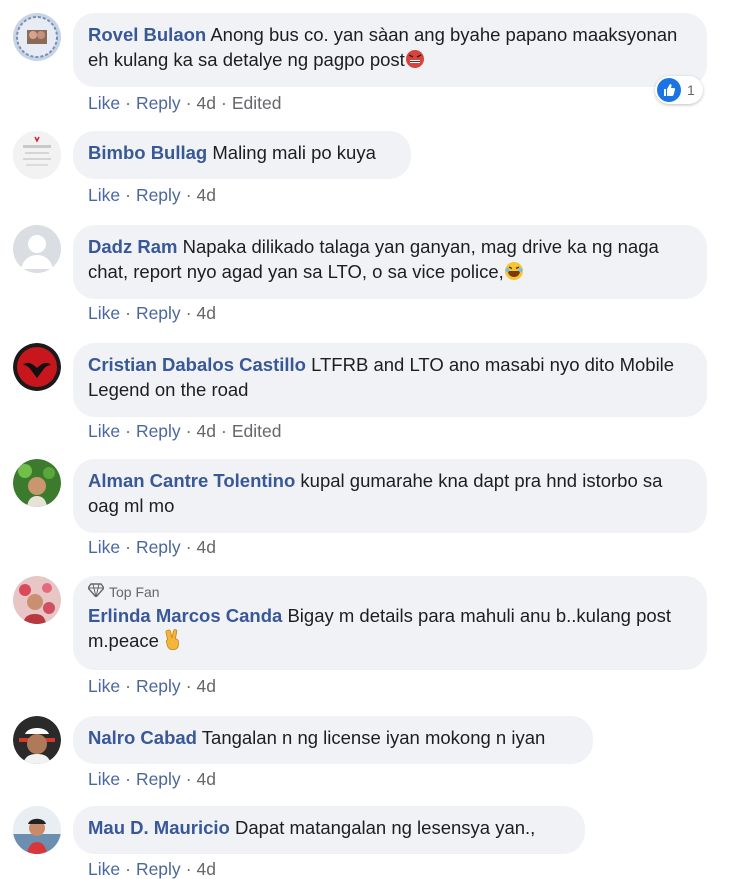 Image resolution: width=750 pixels, height=879 pixels. I want to click on commenter-name: Bimbo Bullag, so click(147, 152).